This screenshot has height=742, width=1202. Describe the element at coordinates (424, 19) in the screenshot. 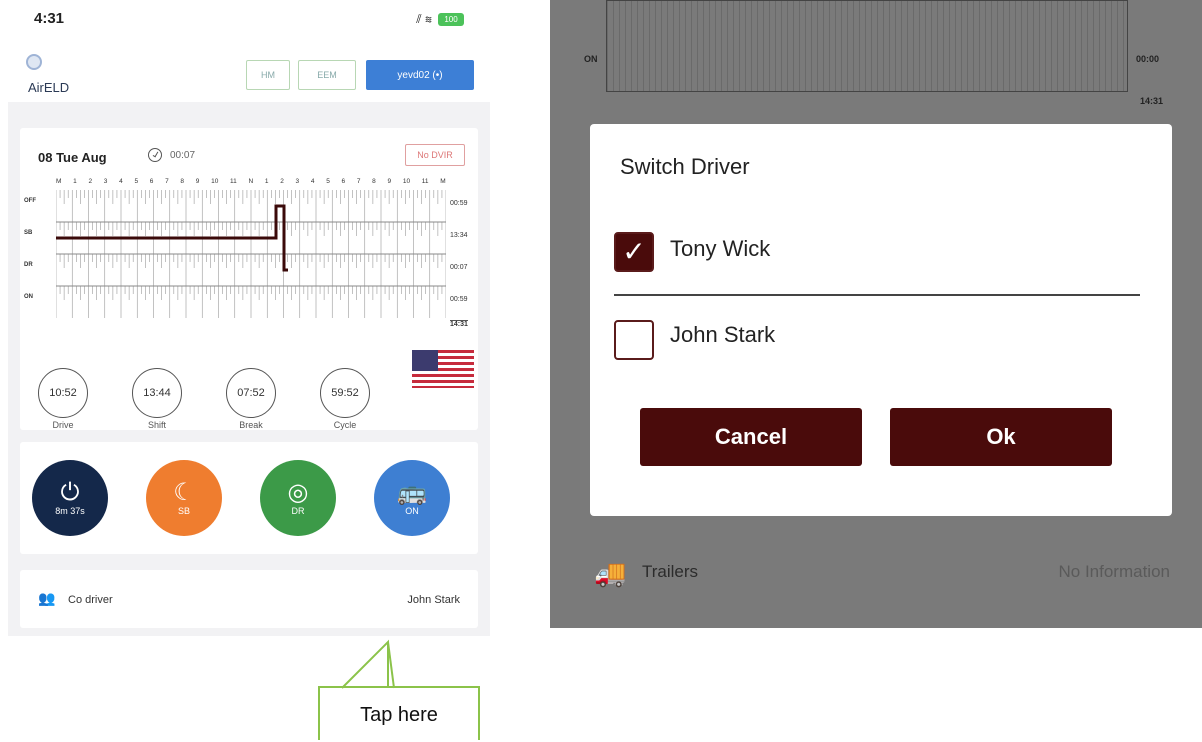

I see `signal-wifi-icon: ⫽ ≋` at that location.